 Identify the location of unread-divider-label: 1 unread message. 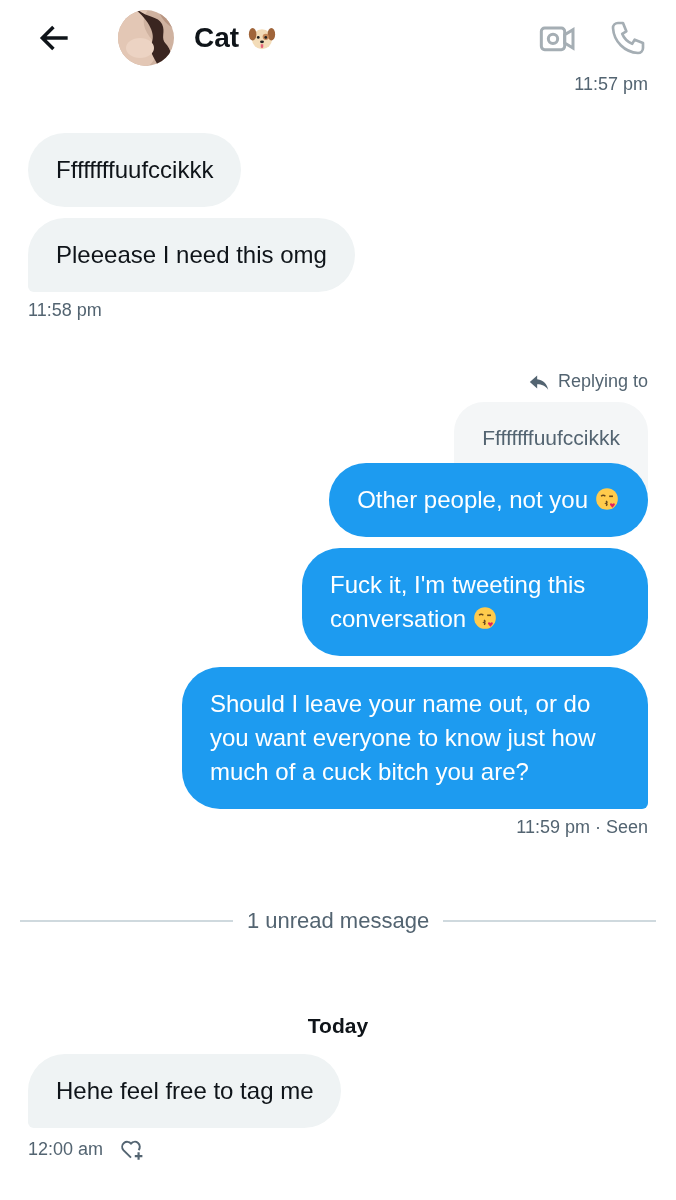
(338, 921).